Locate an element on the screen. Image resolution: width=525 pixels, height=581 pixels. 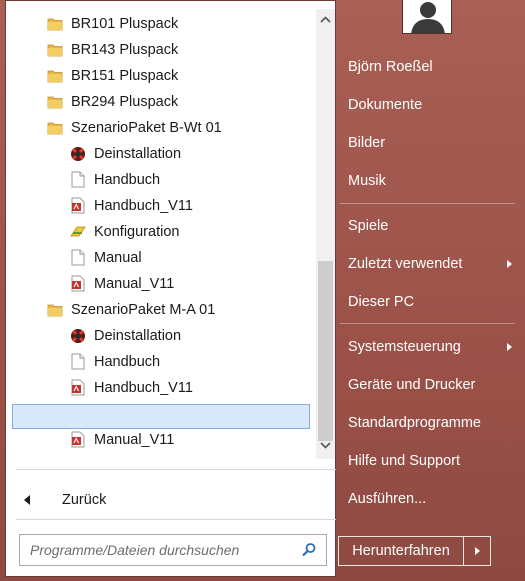
shutdown-button-group: Herunterfahren is located at coordinates (414, 551).